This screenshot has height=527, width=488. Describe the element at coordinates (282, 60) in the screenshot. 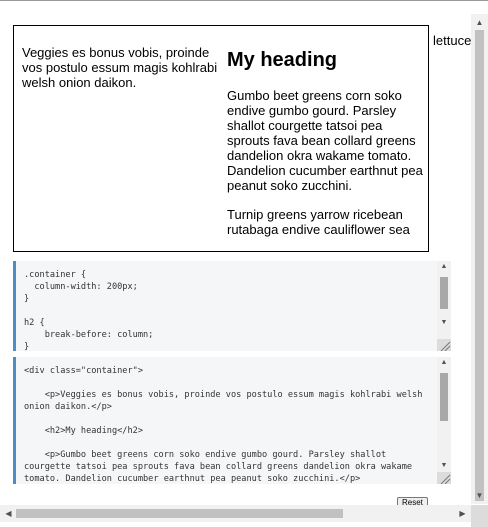

I see `demo-heading: My heading` at that location.